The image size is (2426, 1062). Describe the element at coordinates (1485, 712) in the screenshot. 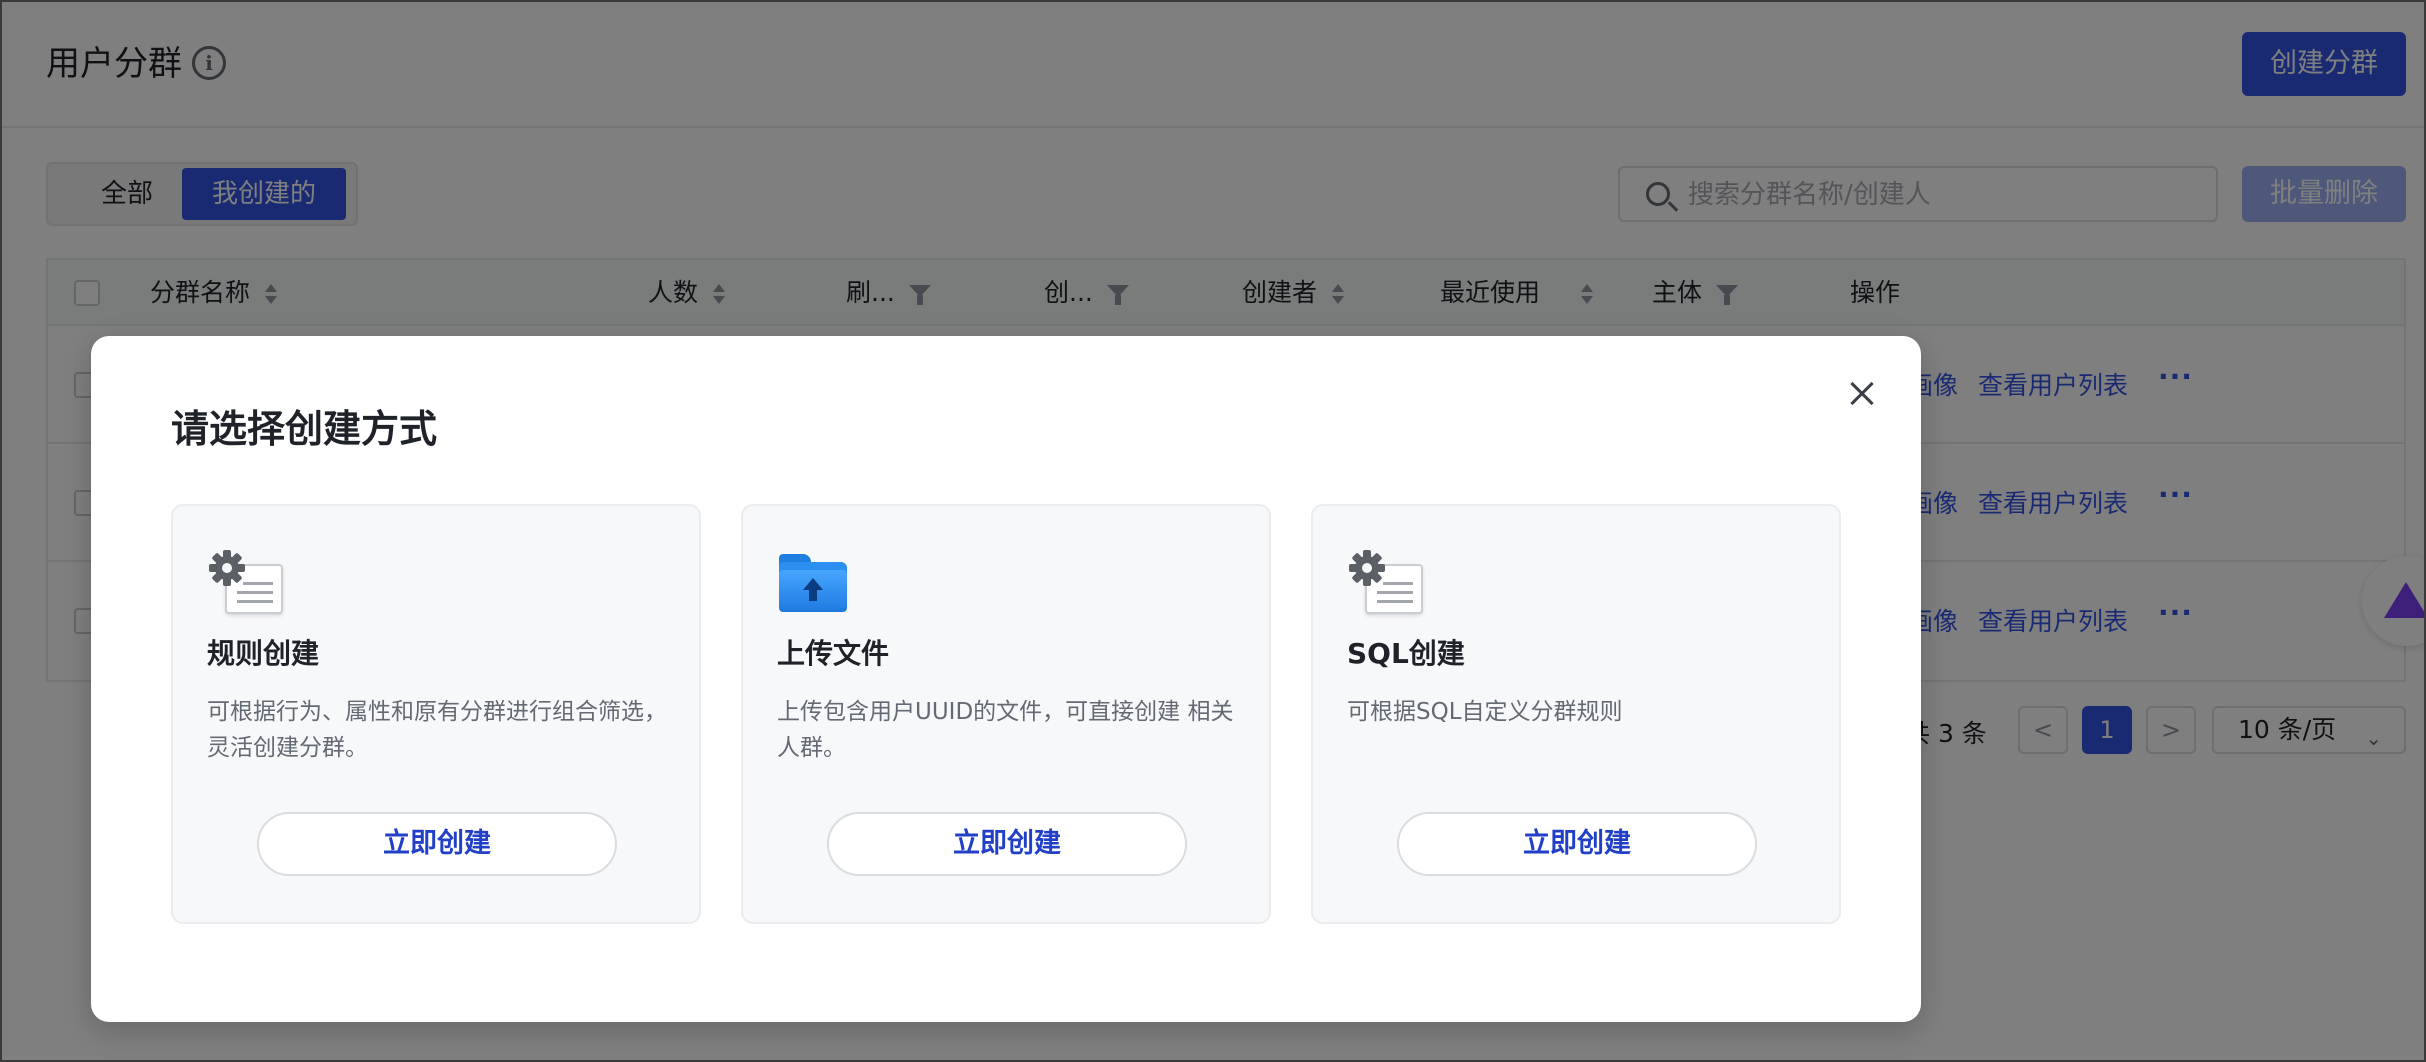

I see `card-description: 可根据SQL自定义分群规则` at that location.